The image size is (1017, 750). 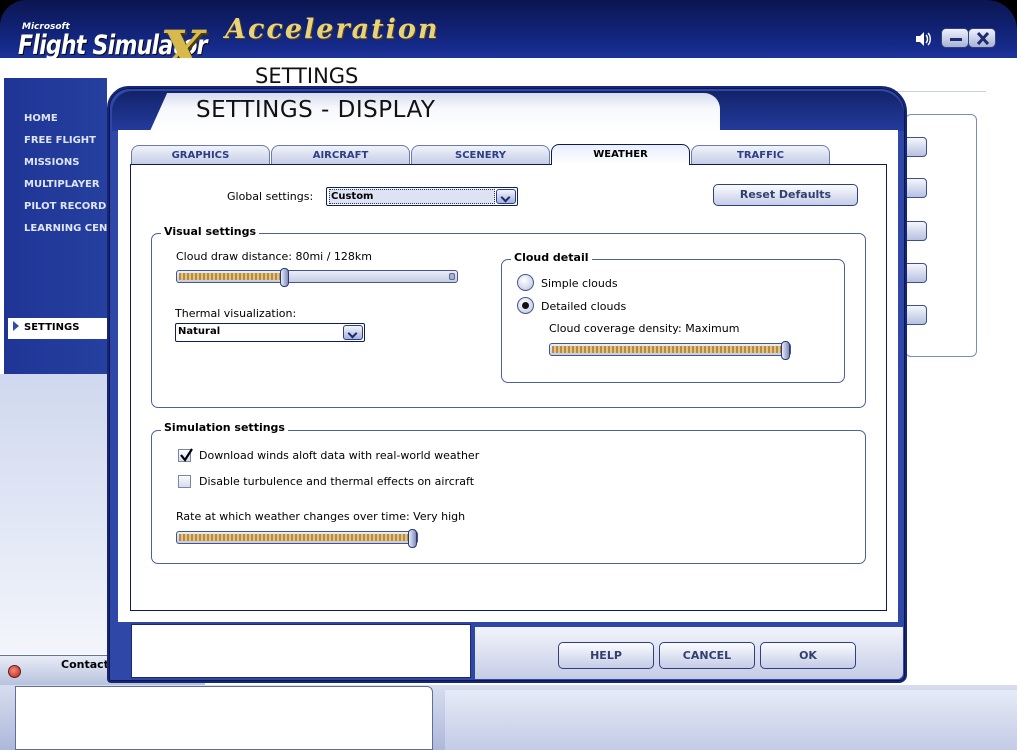 I want to click on bottom-right-panel, so click(x=731, y=720).